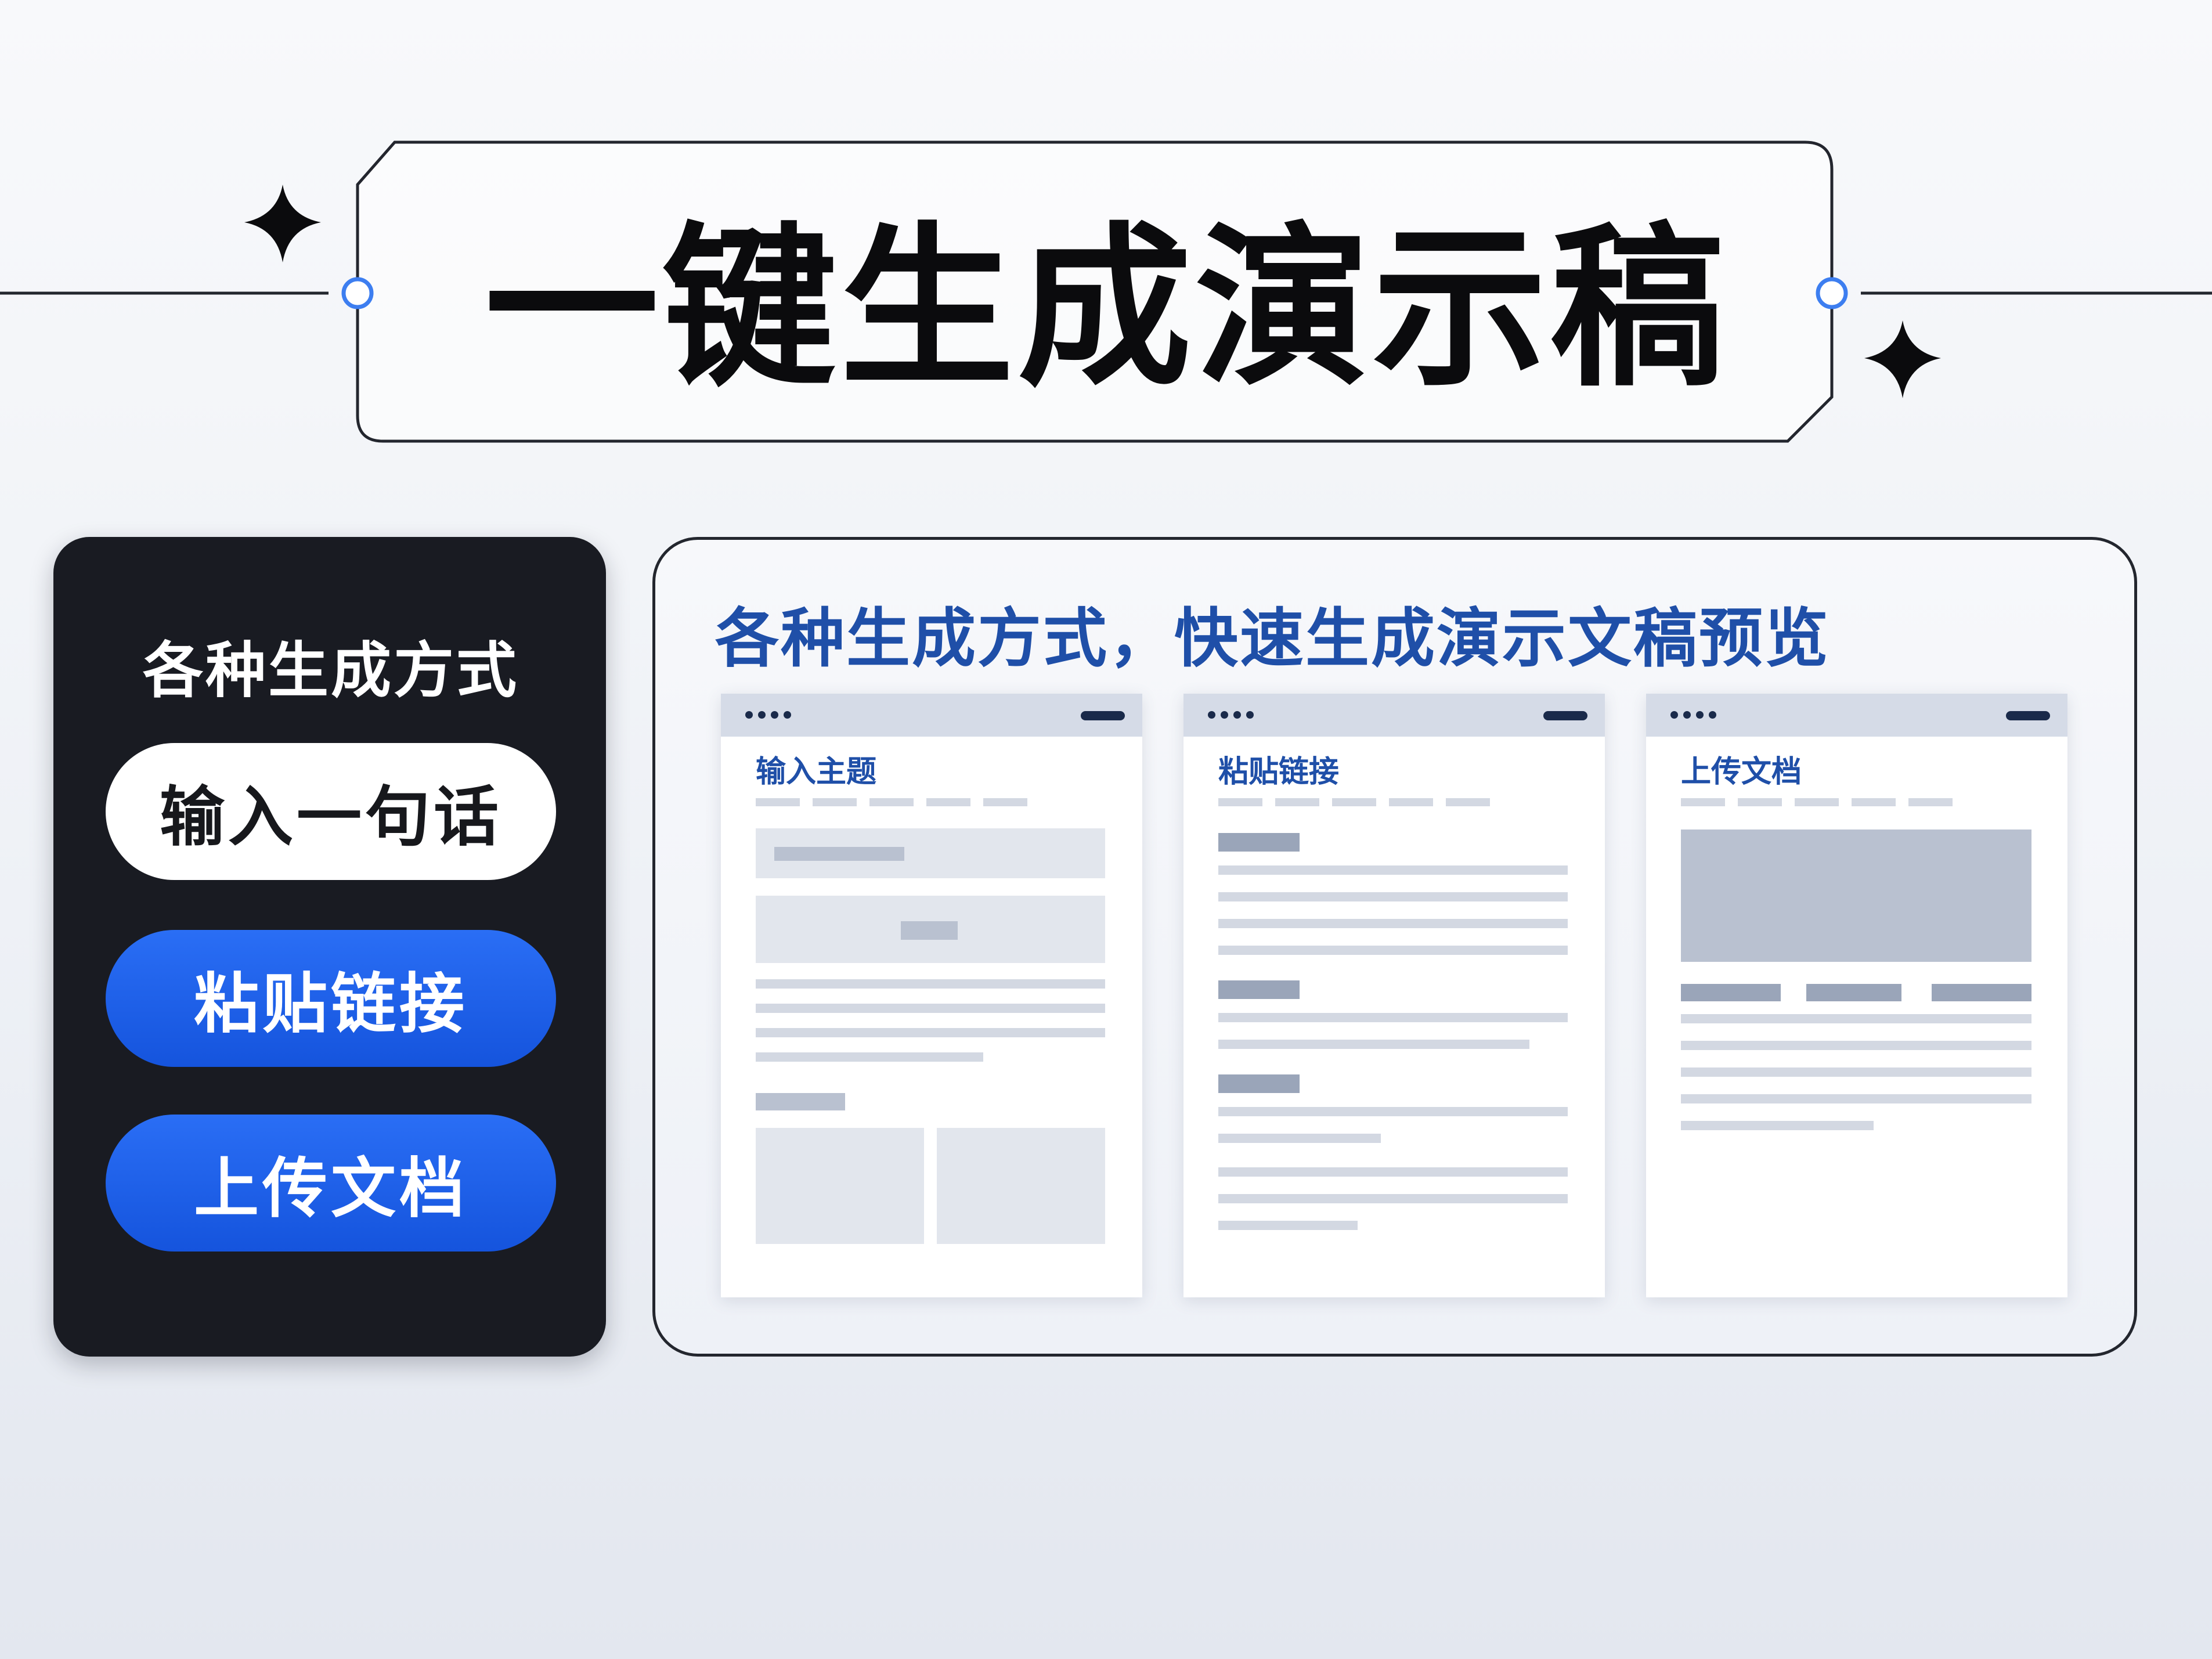  What do you see at coordinates (1394, 995) in the screenshot?
I see `preview-card-link: 粘贴链接` at bounding box center [1394, 995].